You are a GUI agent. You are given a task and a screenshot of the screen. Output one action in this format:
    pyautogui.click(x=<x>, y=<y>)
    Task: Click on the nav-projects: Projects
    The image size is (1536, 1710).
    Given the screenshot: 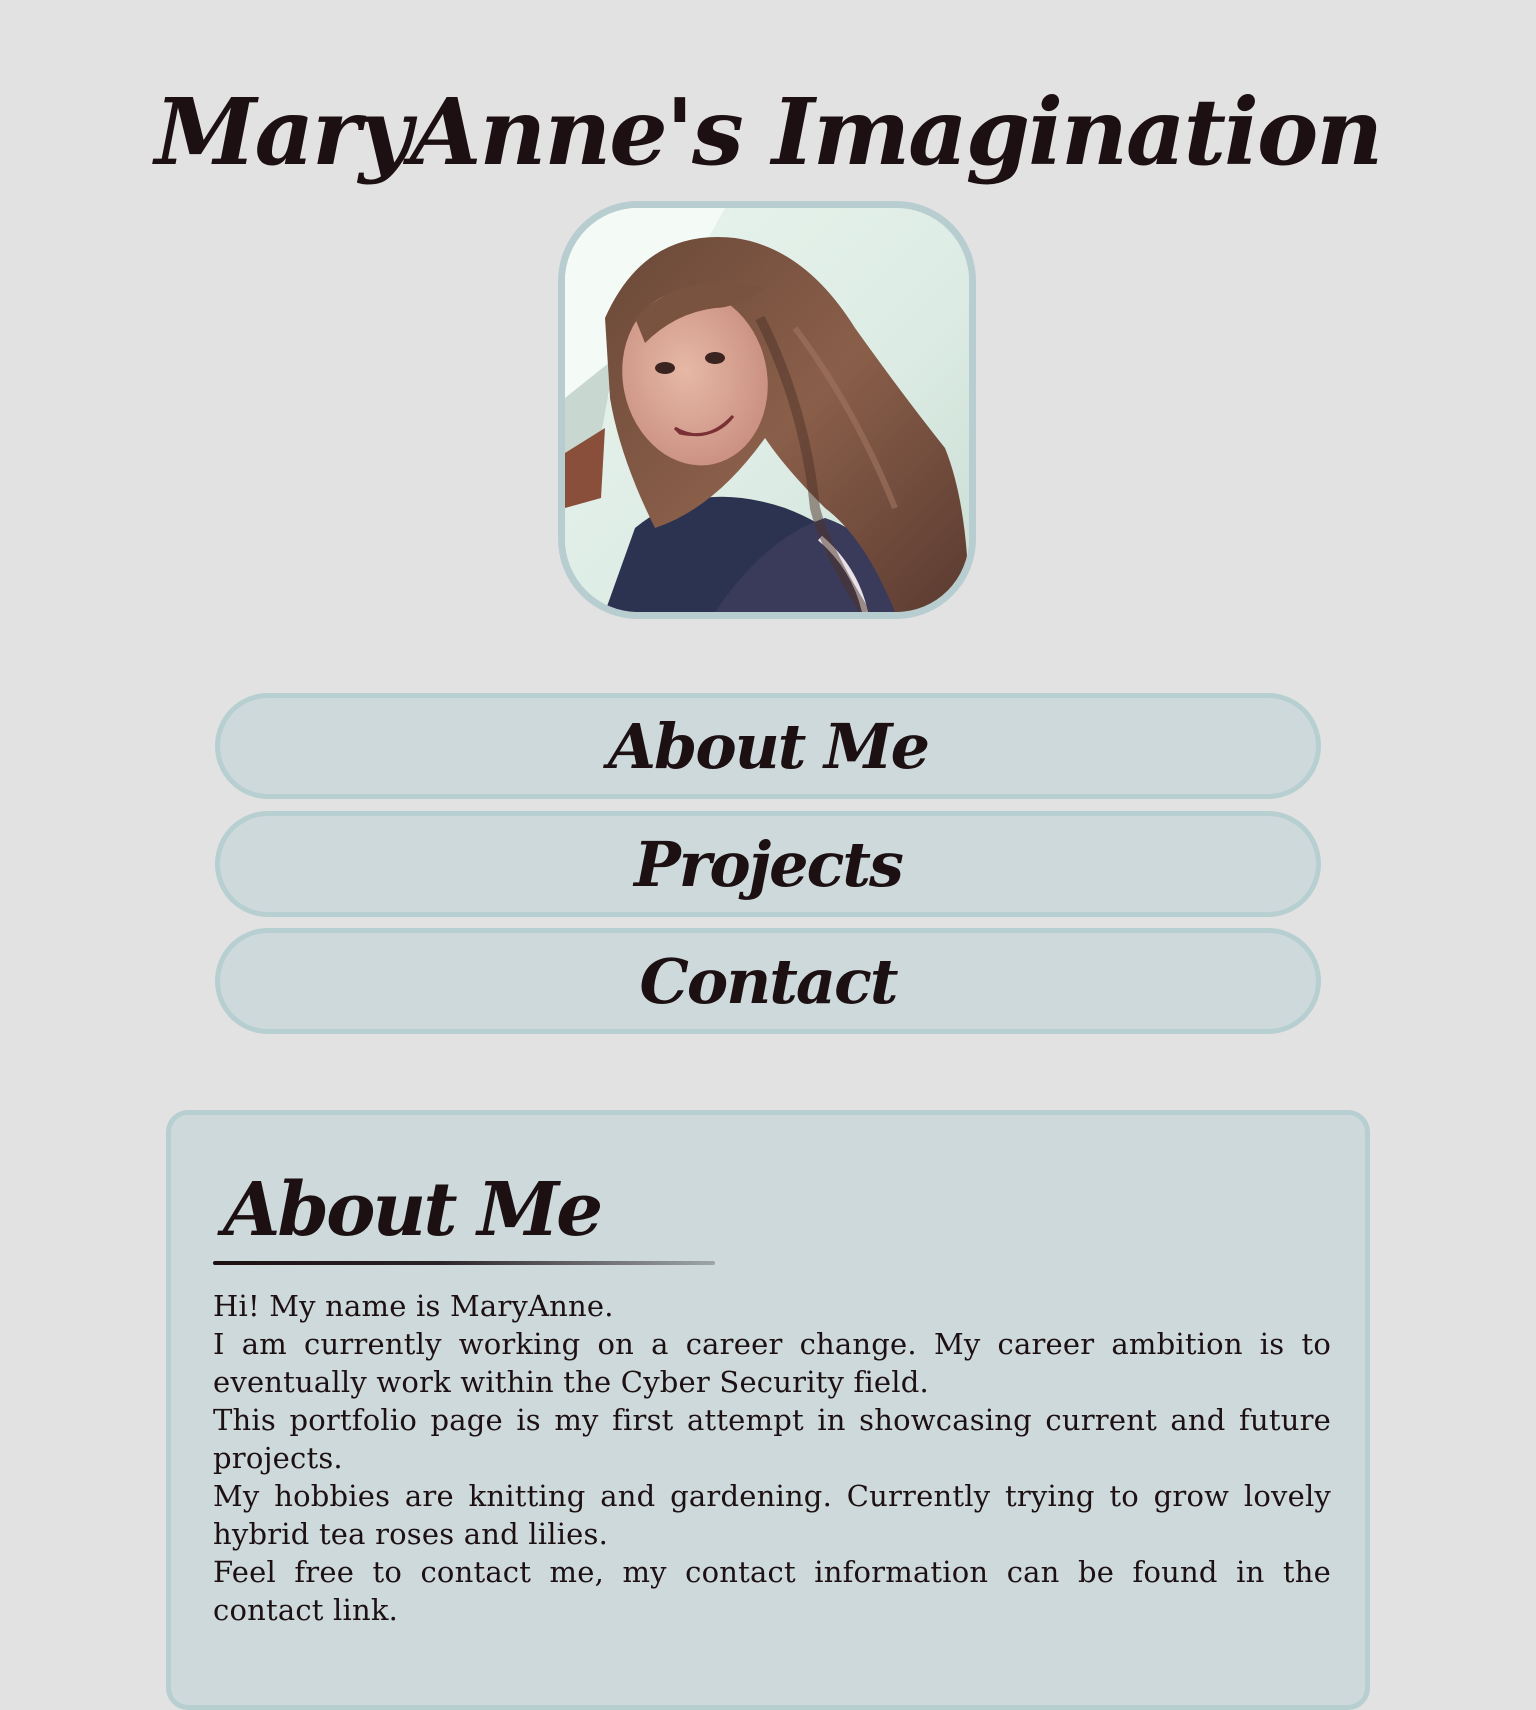 What is the action you would take?
    pyautogui.click(x=768, y=864)
    